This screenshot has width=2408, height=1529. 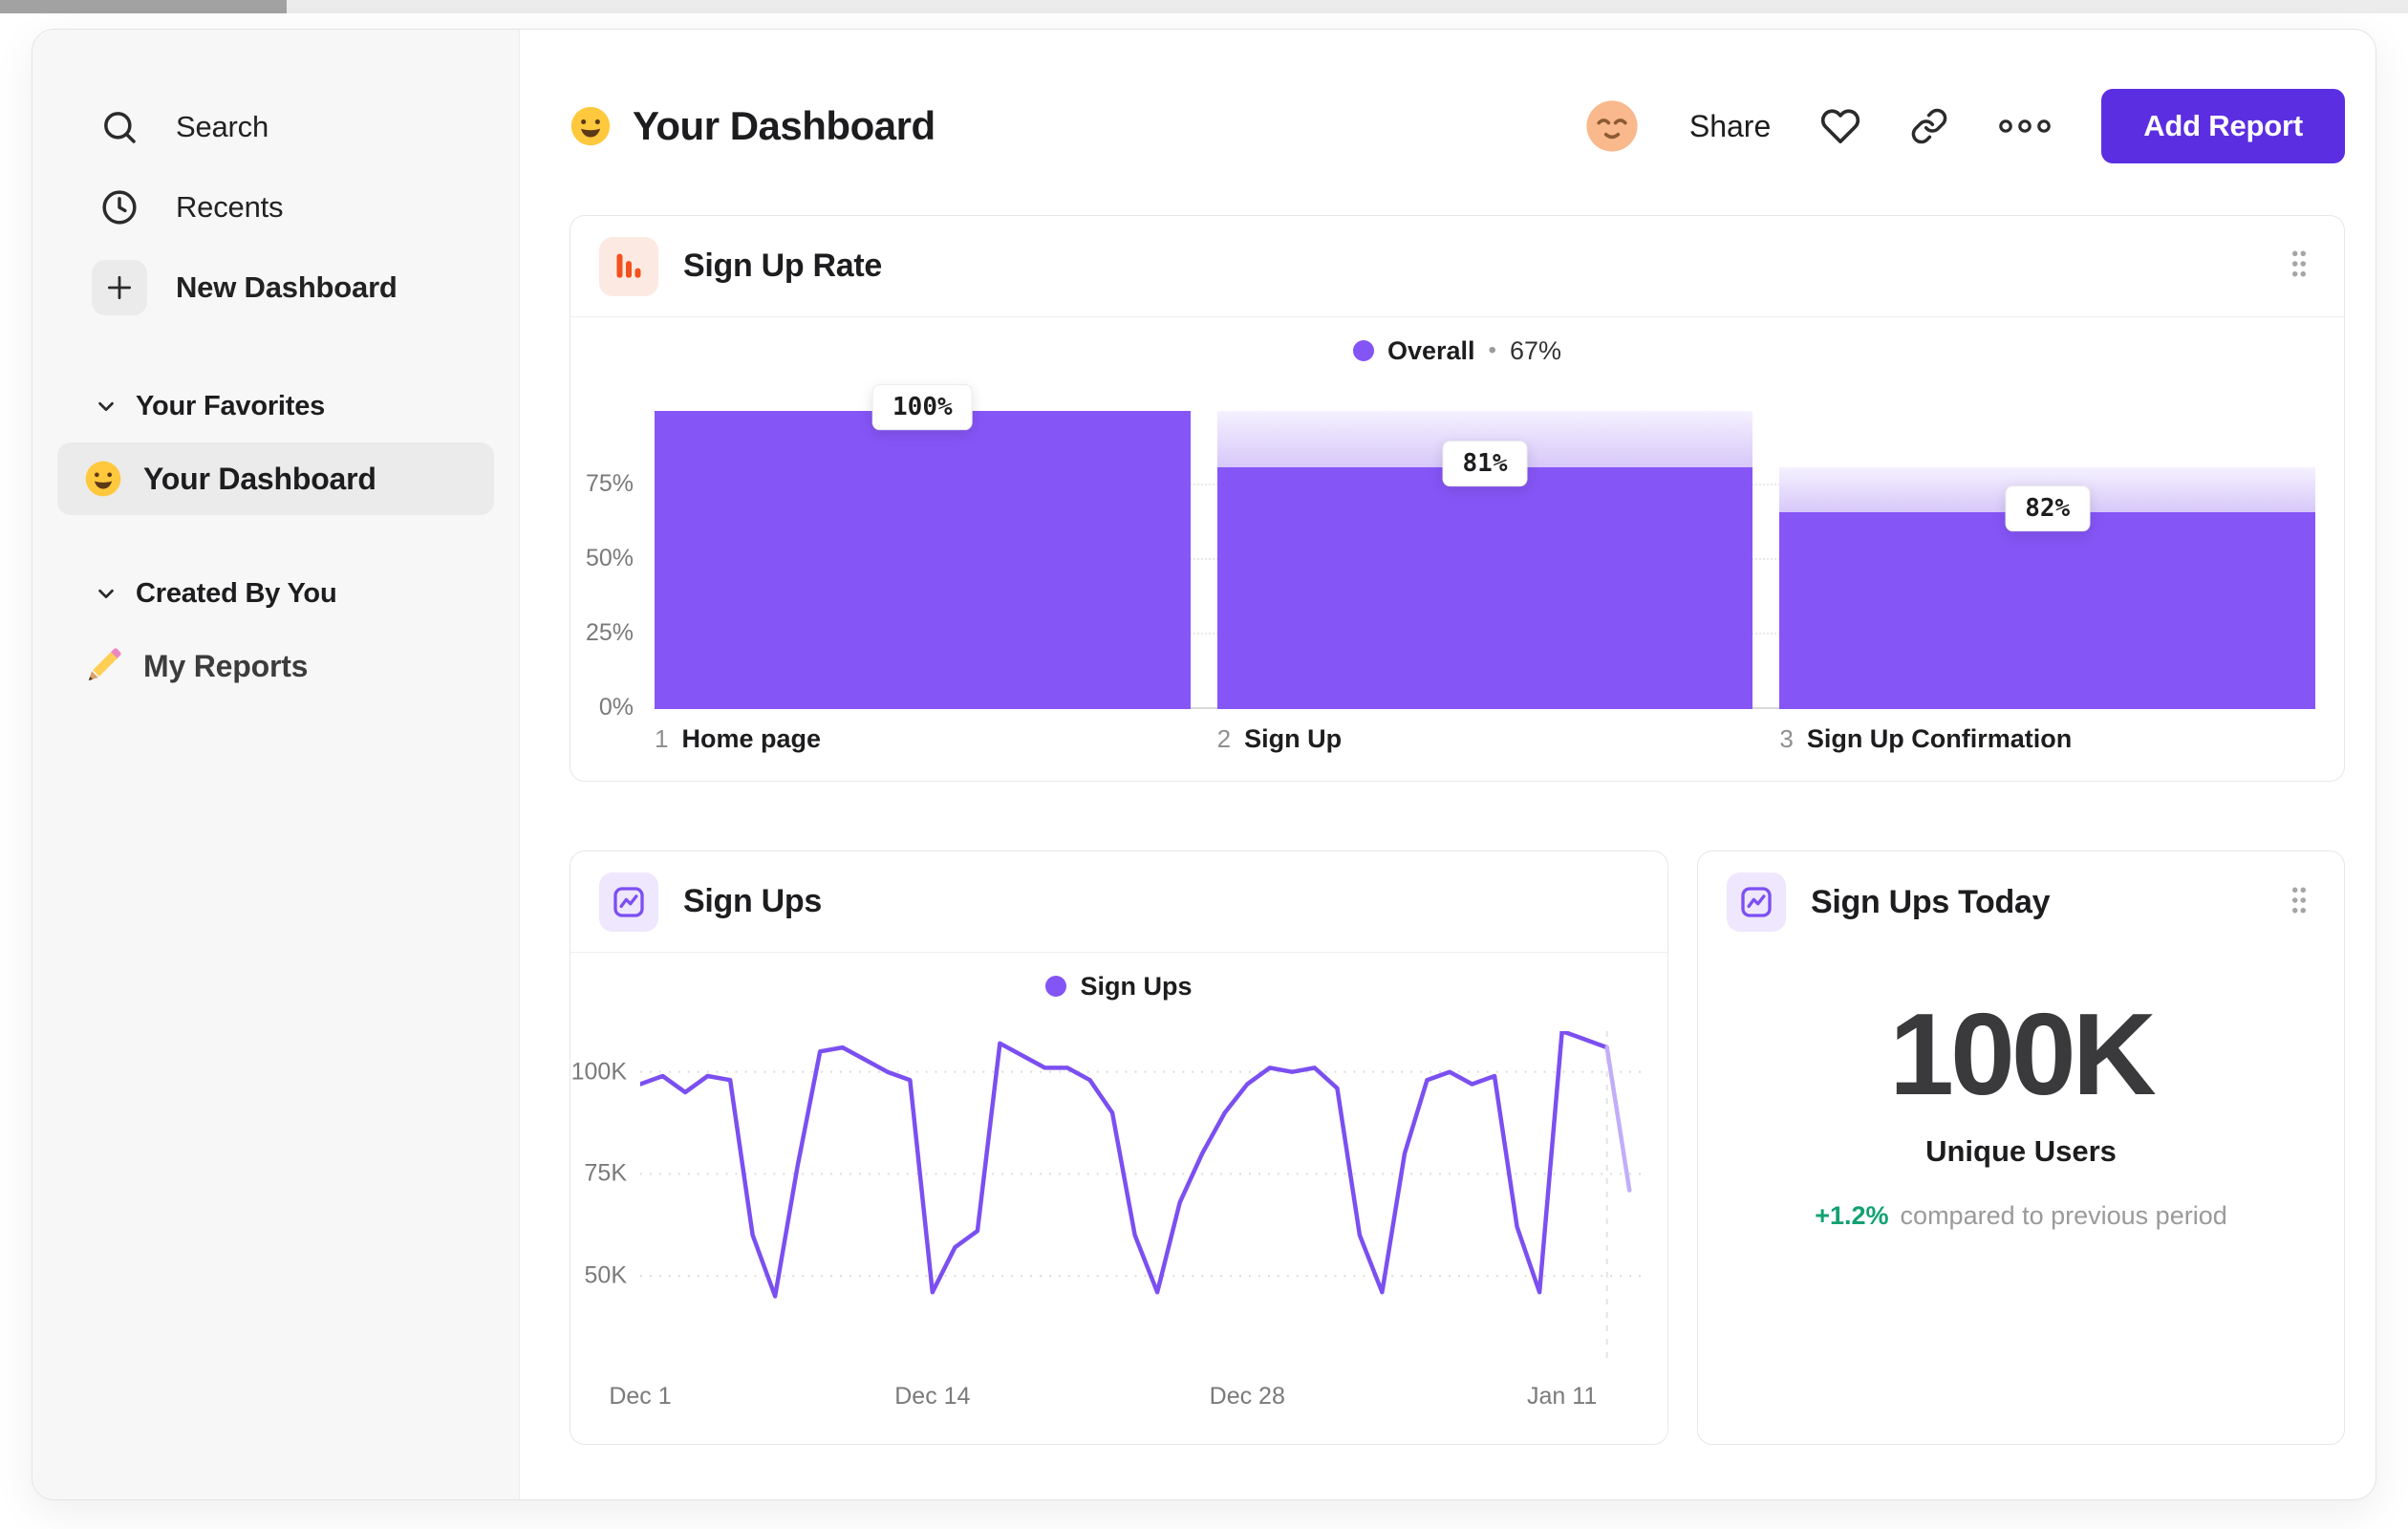 I want to click on y-axis-label: 50K, so click(x=606, y=1275).